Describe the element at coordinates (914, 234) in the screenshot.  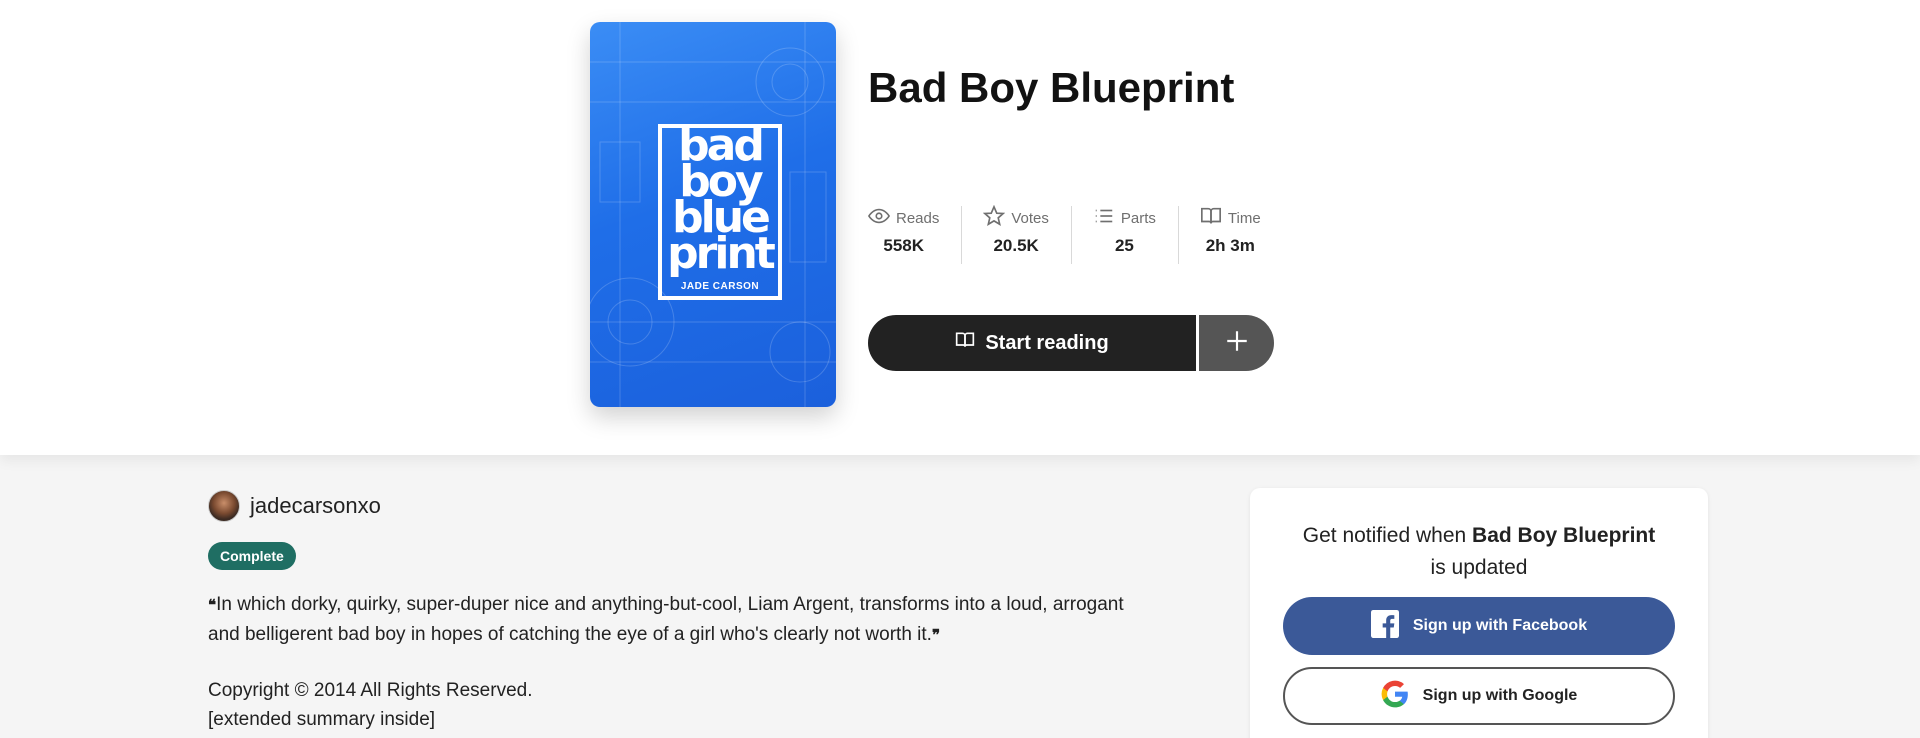
I see `stat-reads: Reads 558K` at that location.